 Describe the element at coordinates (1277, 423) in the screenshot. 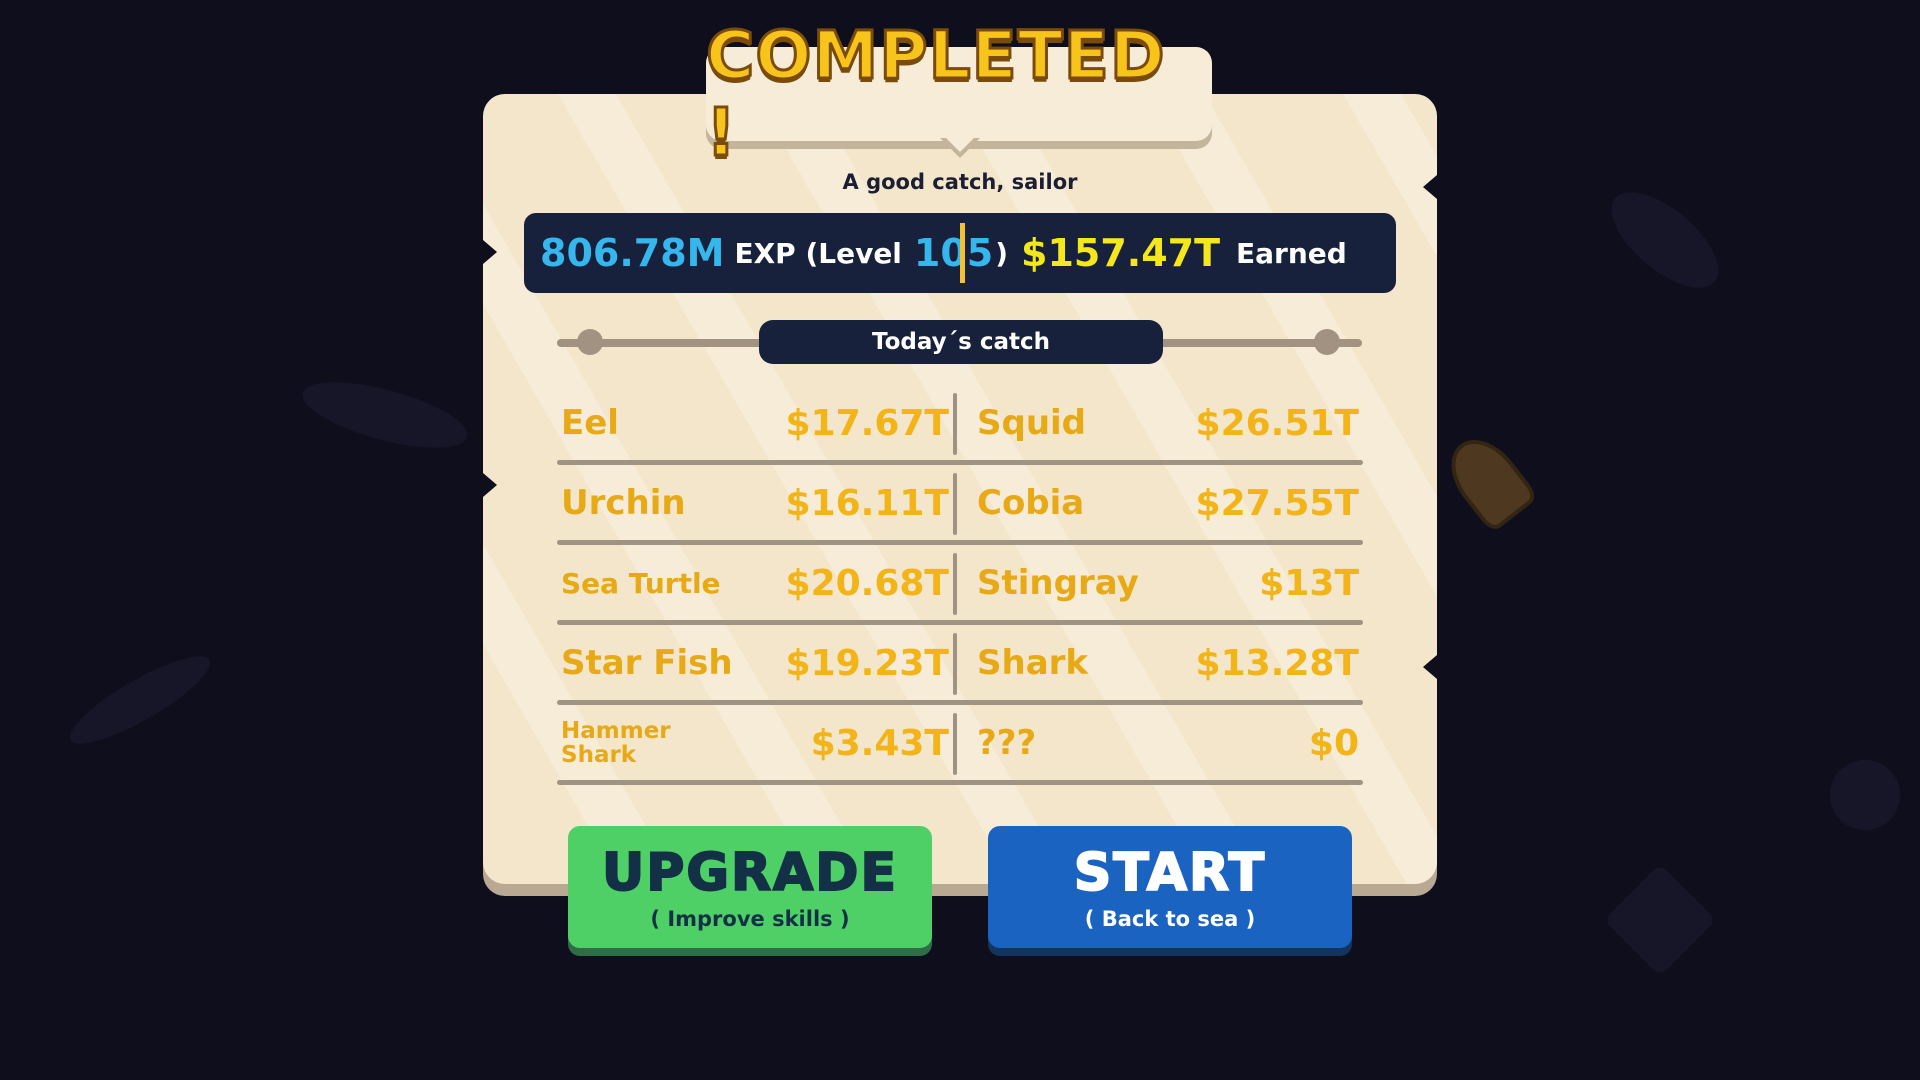

I see `catch-value: $26.51T` at that location.